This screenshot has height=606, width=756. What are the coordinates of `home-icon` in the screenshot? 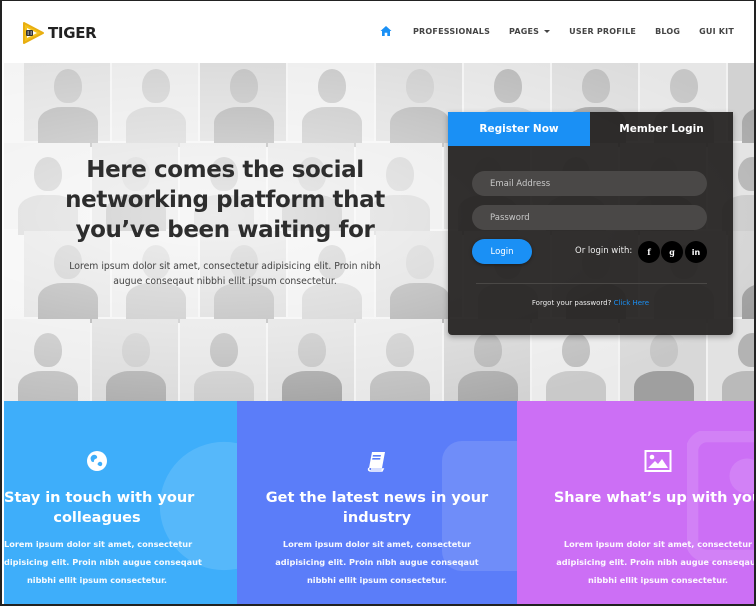 It's located at (386, 31).